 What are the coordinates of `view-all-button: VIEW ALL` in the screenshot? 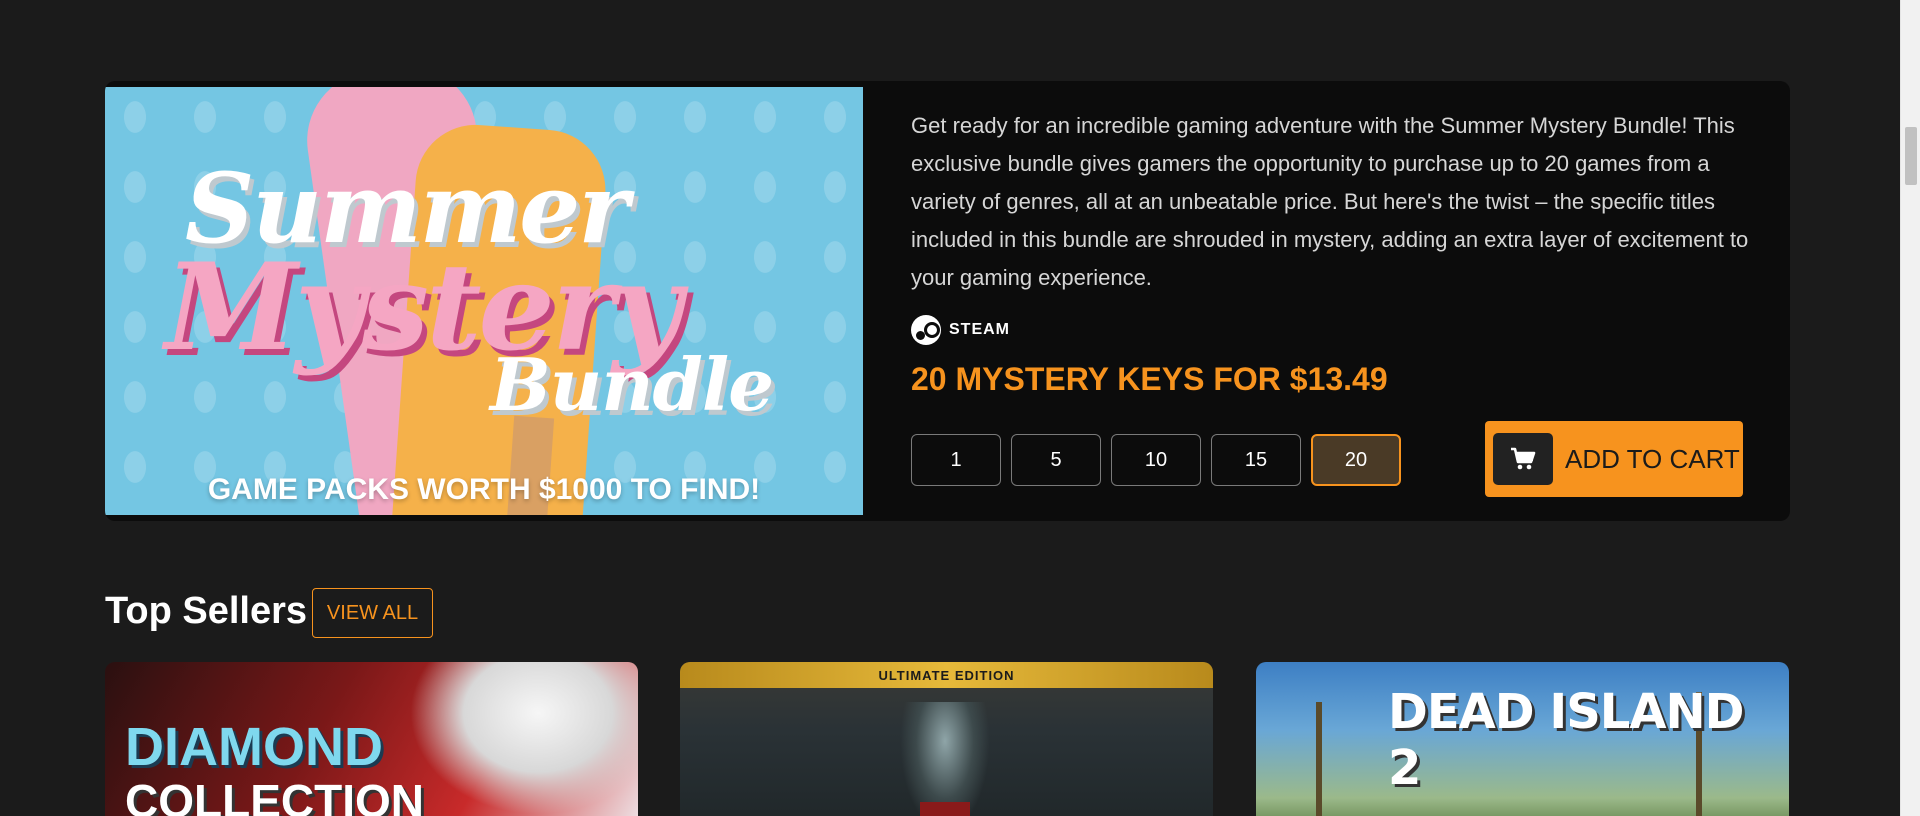 It's located at (372, 613).